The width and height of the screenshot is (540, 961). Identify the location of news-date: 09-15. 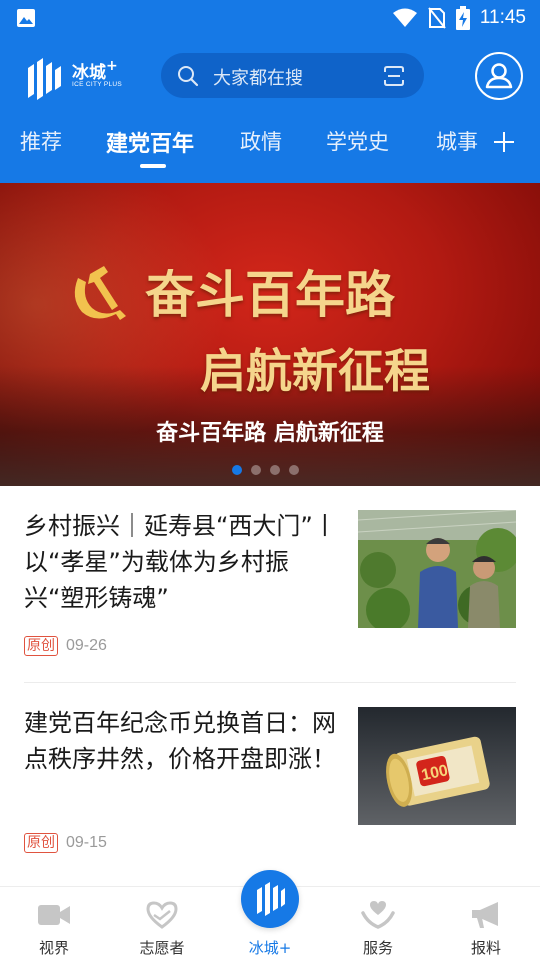
(86, 842).